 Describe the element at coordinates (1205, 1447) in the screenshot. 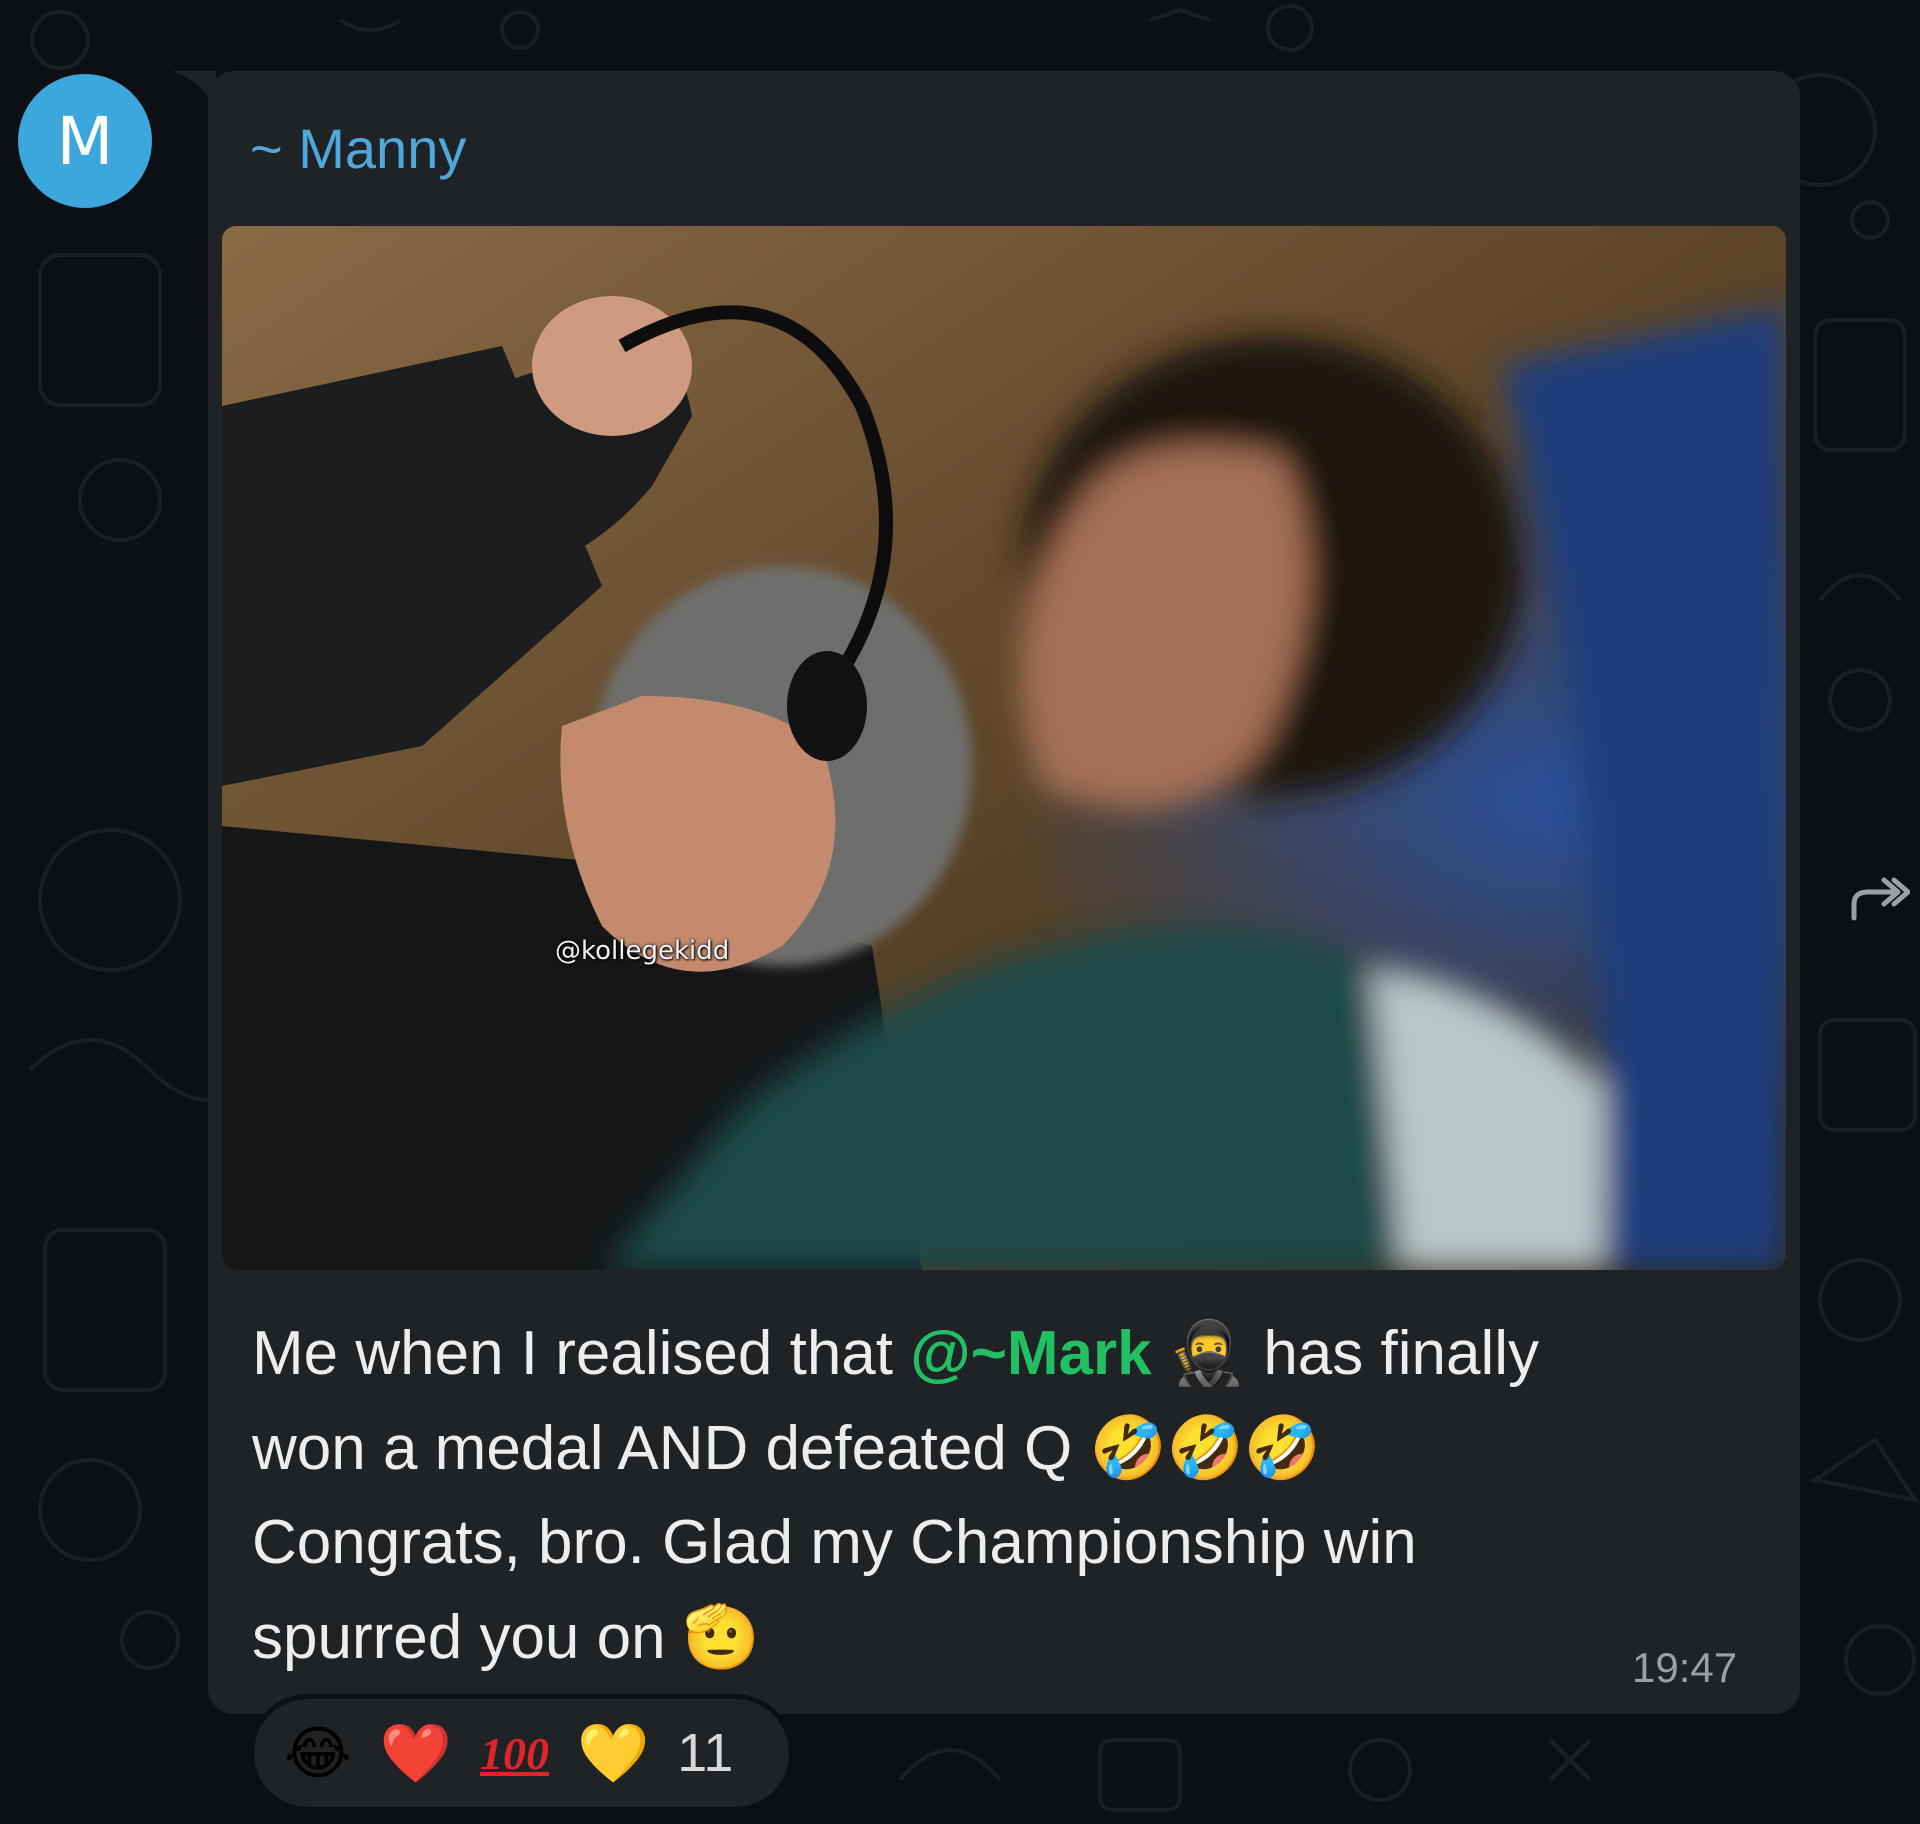

I see `rofl-emoji: 🤣🤣🤣` at that location.